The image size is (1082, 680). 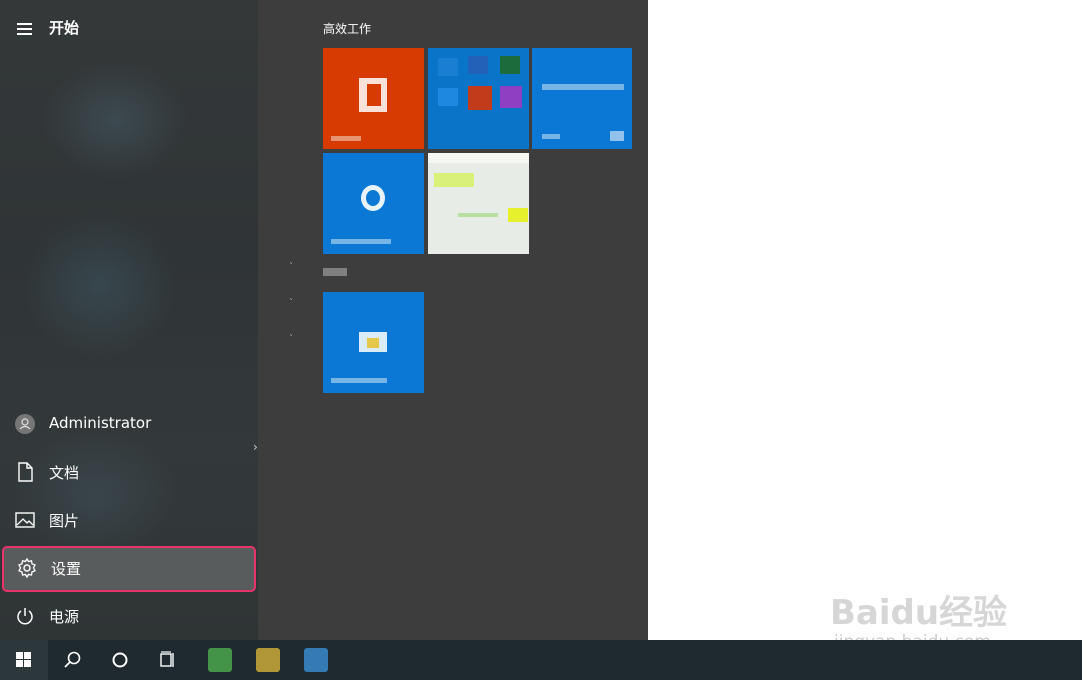 I want to click on cortana-button, so click(x=120, y=660).